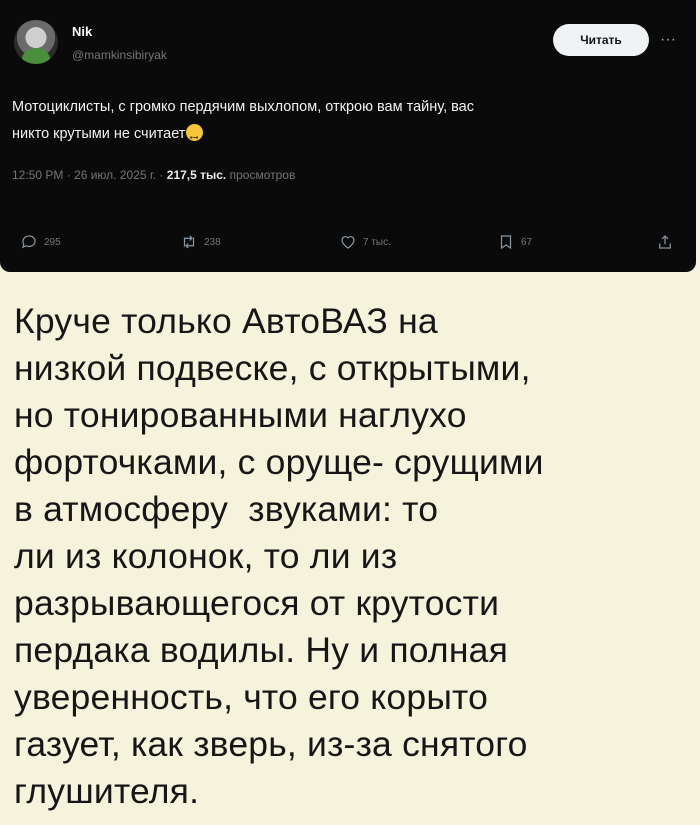 Image resolution: width=700 pixels, height=825 pixels. Describe the element at coordinates (82, 31) in the screenshot. I see `display-name: Nik` at that location.